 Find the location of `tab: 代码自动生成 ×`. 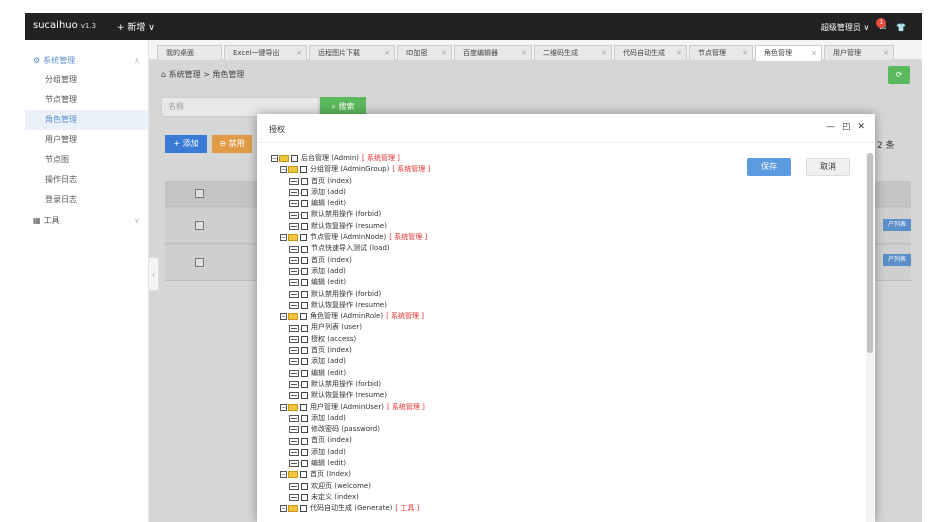

tab: 代码自动生成 × is located at coordinates (650, 52).